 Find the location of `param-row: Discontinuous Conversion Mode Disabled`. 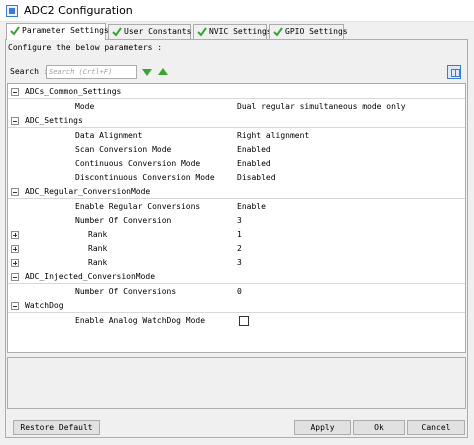

param-row: Discontinuous Conversion Mode Disabled is located at coordinates (236, 178).